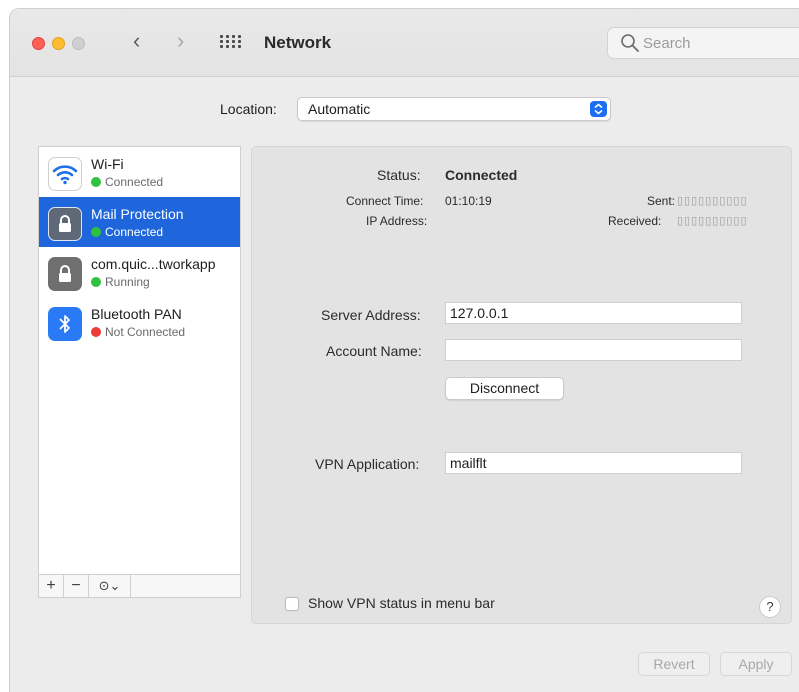 The image size is (799, 692). Describe the element at coordinates (298, 42) in the screenshot. I see `window-title: Network` at that location.